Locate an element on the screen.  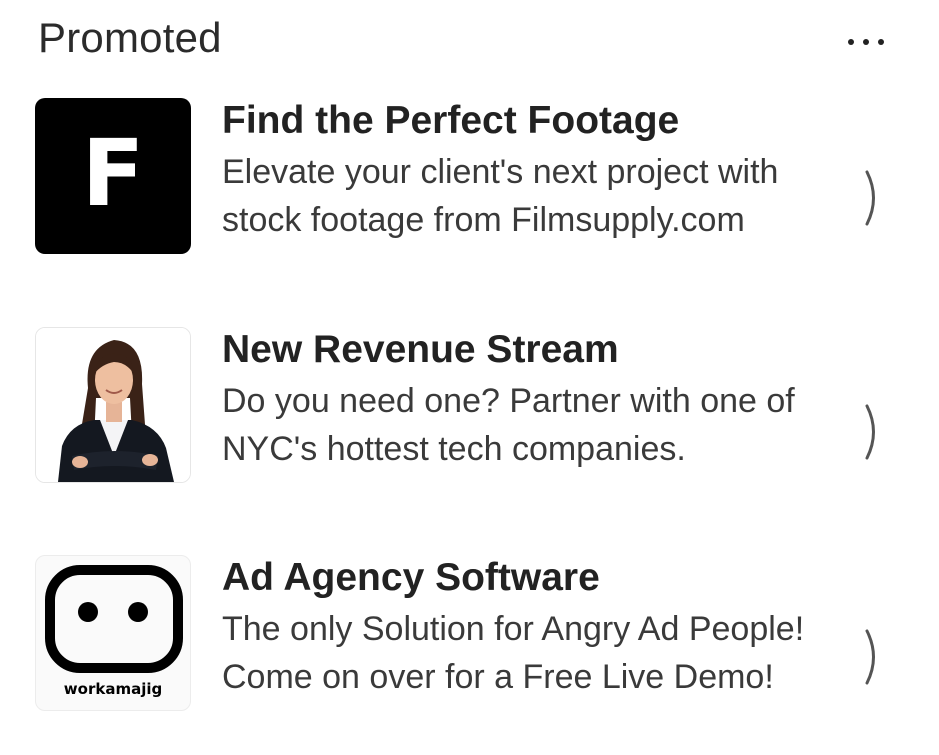
ad-title: Find the Perfect Footage is located at coordinates (451, 120).